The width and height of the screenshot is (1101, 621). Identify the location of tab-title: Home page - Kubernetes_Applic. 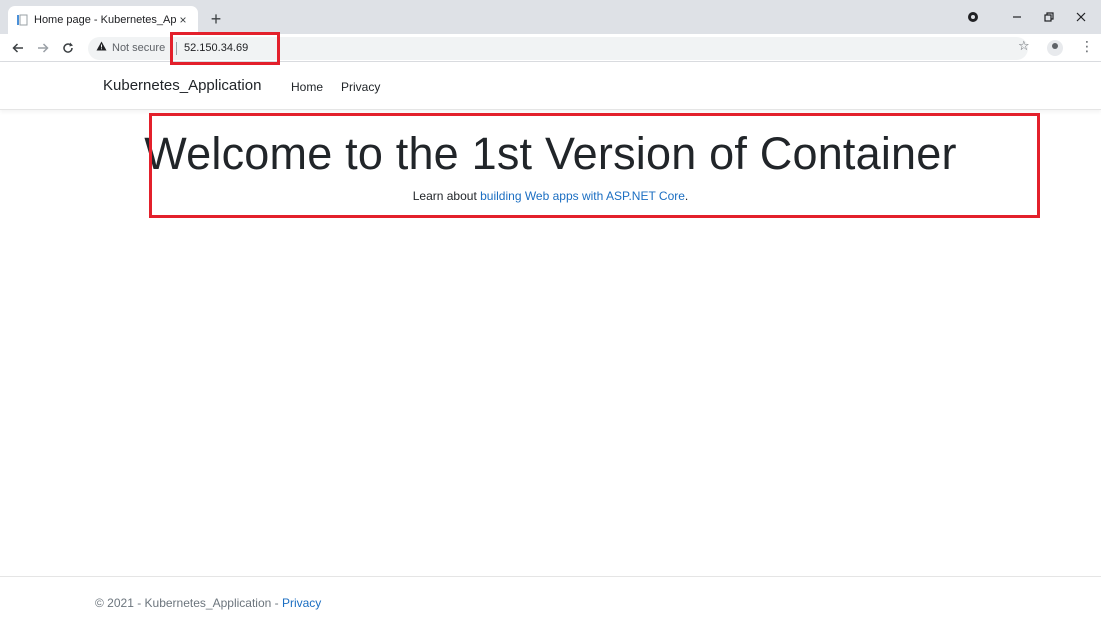
(105, 20).